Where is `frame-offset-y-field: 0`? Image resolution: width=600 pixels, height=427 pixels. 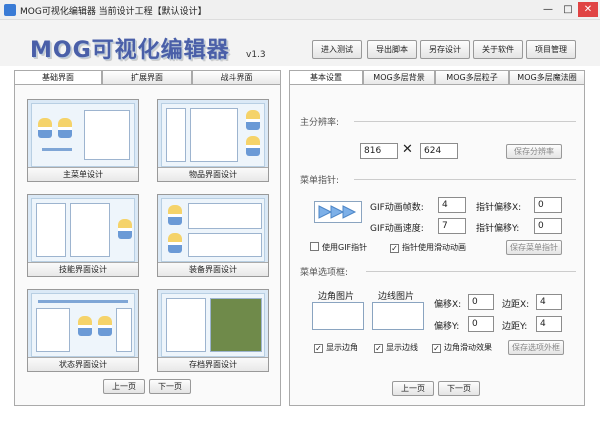
frame-offset-y-field: 0 is located at coordinates (481, 324).